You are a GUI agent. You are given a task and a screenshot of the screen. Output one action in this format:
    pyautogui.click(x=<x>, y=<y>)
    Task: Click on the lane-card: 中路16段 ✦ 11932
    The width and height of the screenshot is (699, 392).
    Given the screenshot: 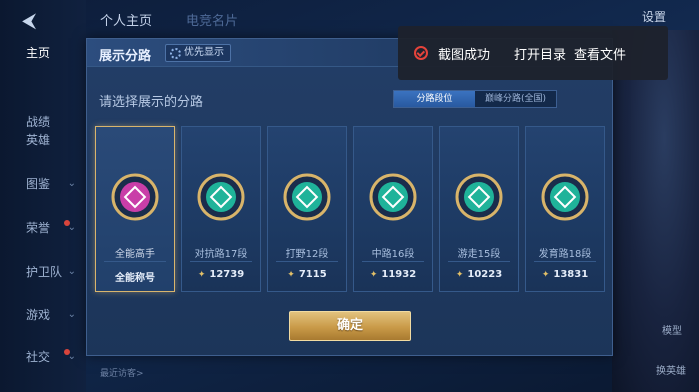 What is the action you would take?
    pyautogui.click(x=393, y=209)
    